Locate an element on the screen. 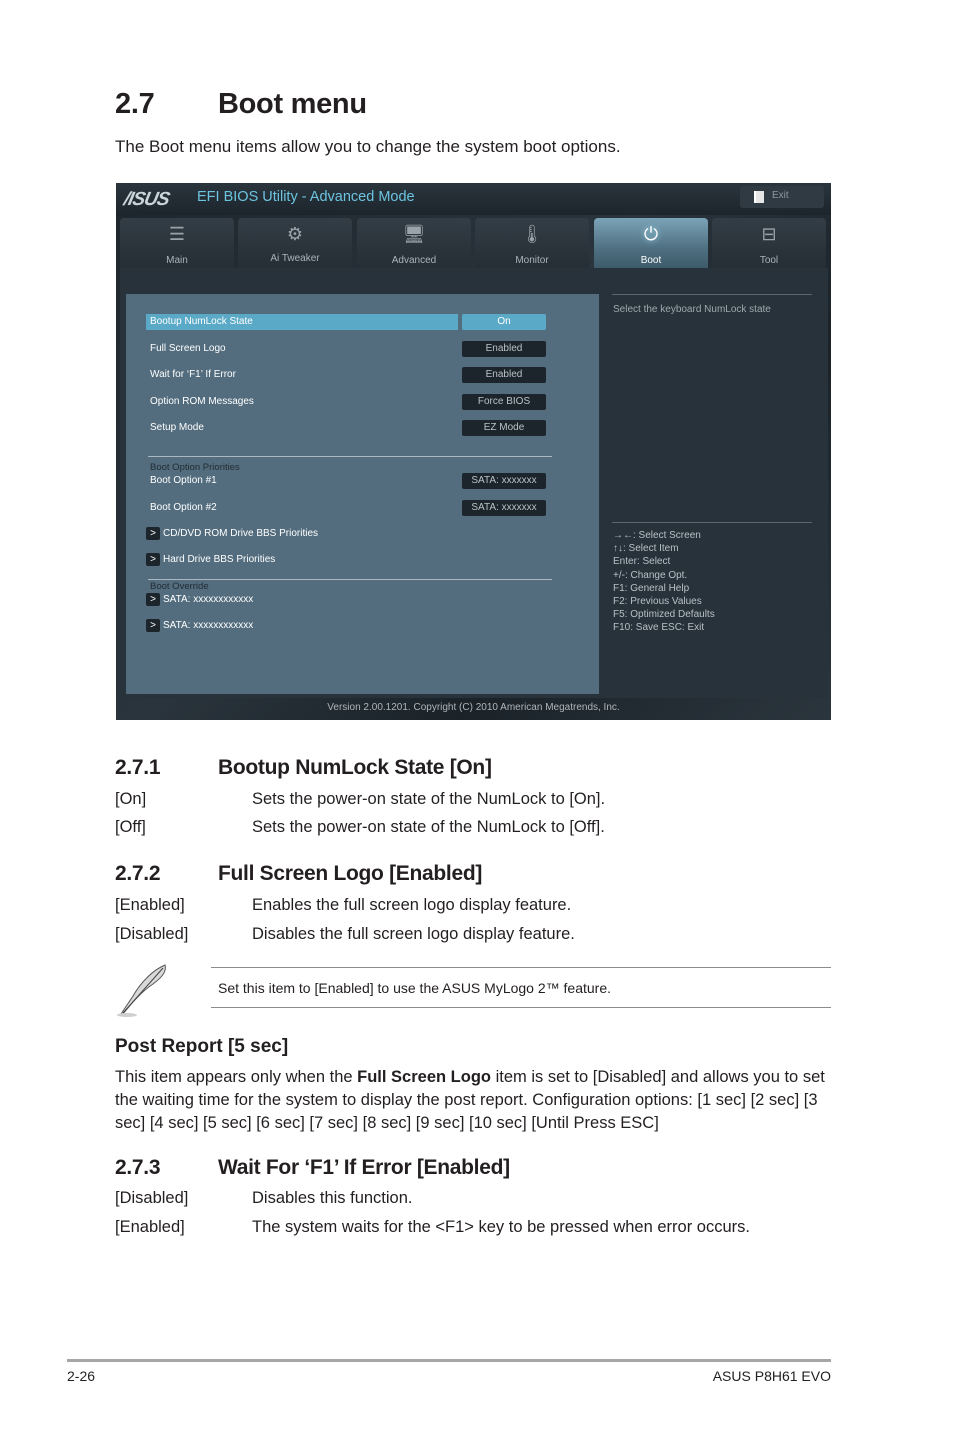 The height and width of the screenshot is (1438, 954). option-key: [Off] is located at coordinates (130, 827).